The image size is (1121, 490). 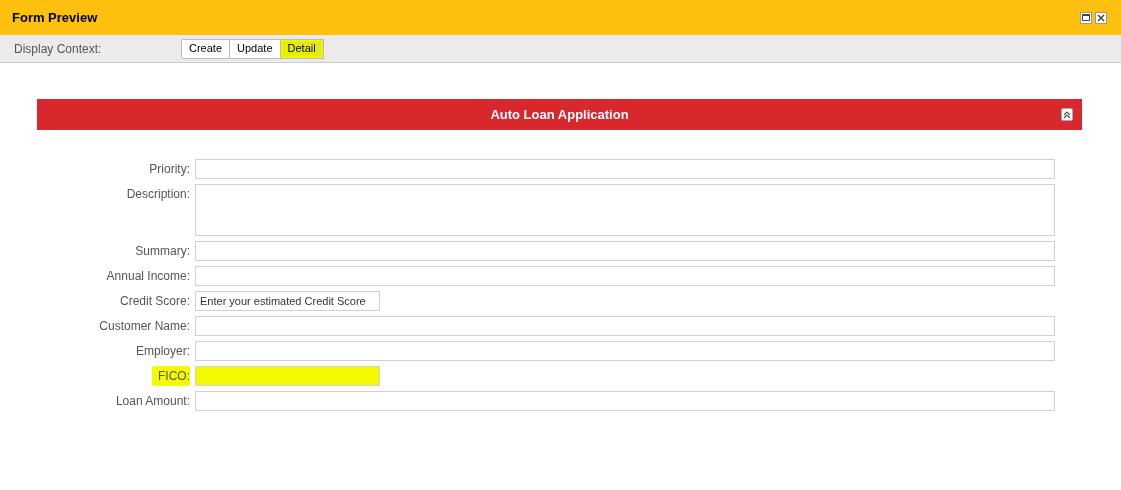 I want to click on field-label: Employer:, so click(x=162, y=351).